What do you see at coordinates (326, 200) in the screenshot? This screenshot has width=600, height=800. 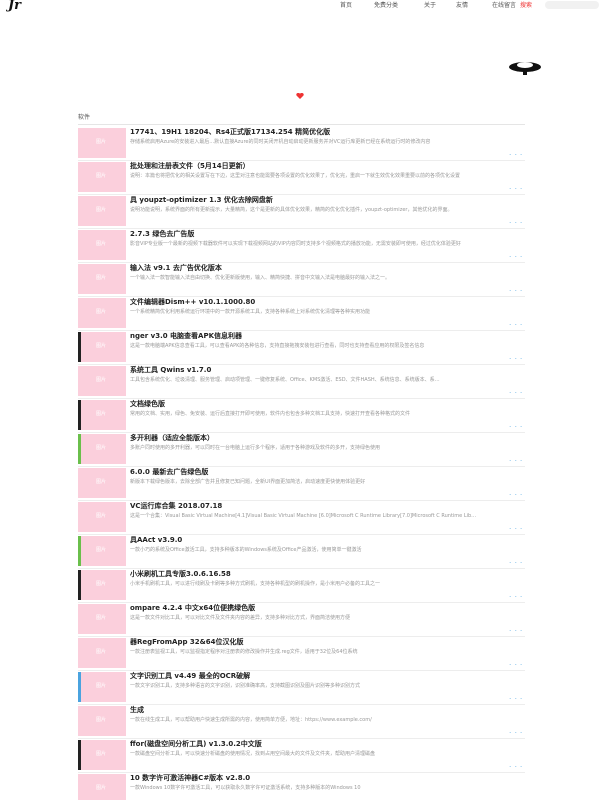 I see `post-title-link: 具 youpzt-optimizer 1.3 优化去除网盘新` at bounding box center [326, 200].